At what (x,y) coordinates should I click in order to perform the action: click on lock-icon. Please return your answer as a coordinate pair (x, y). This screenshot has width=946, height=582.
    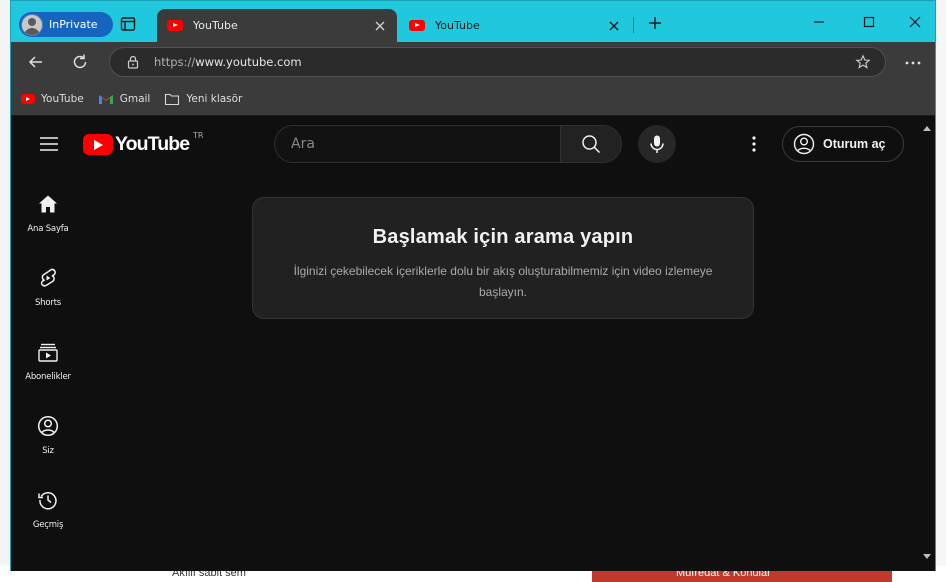
    Looking at the image, I should click on (133, 62).